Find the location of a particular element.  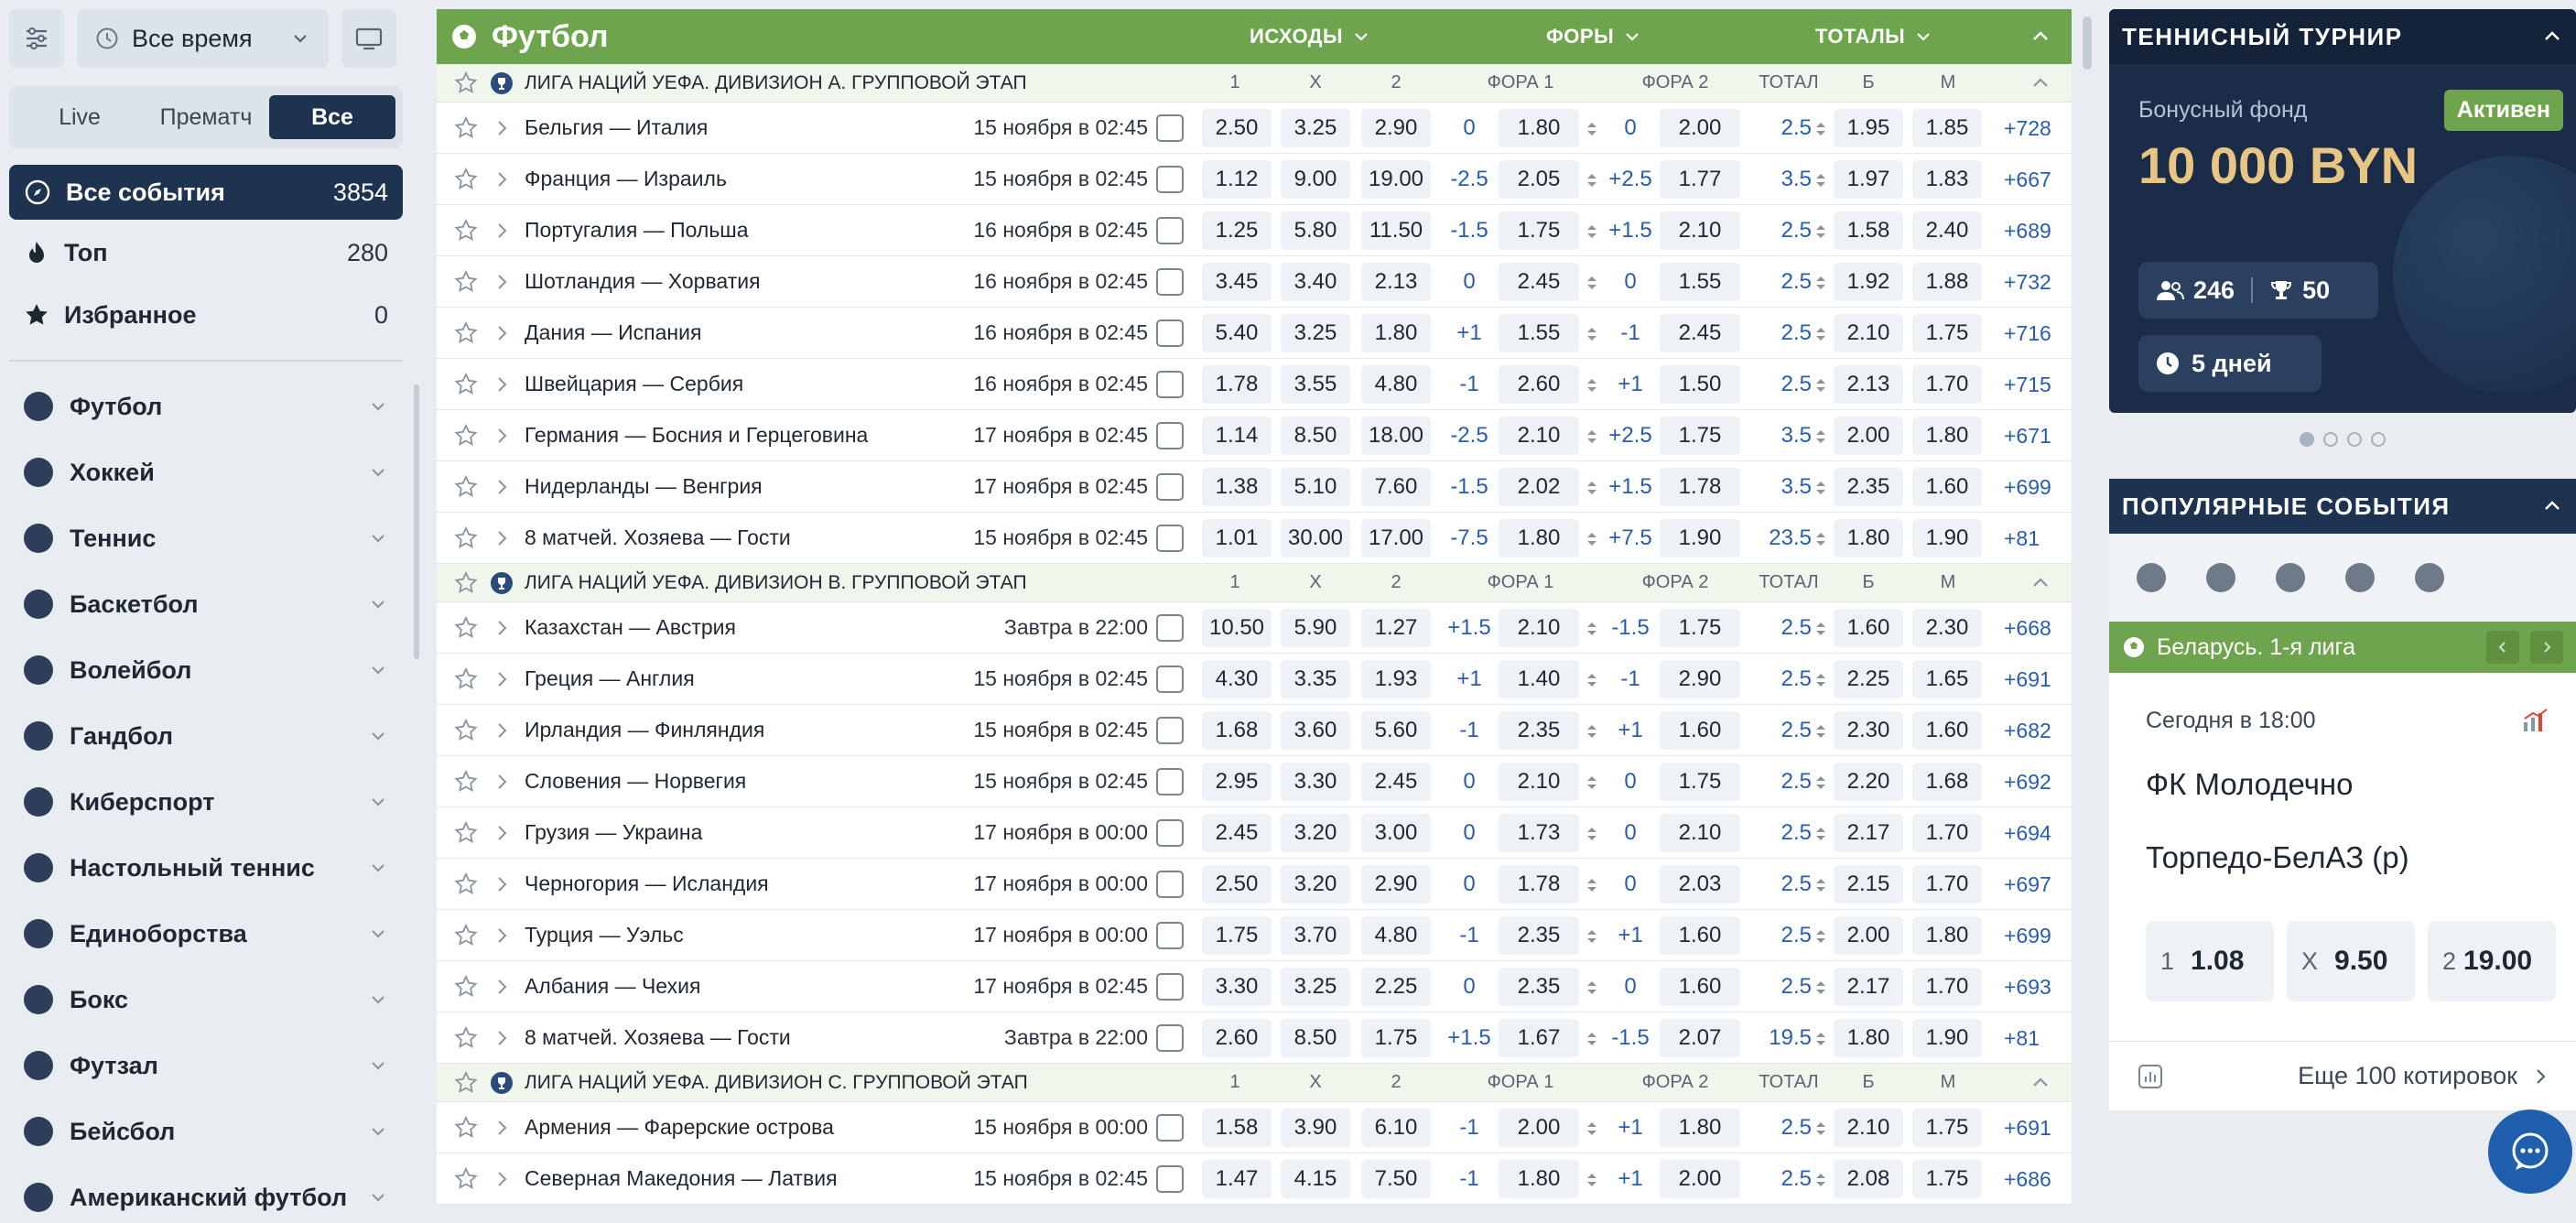

odd-over: 1.97 is located at coordinates (1869, 179).